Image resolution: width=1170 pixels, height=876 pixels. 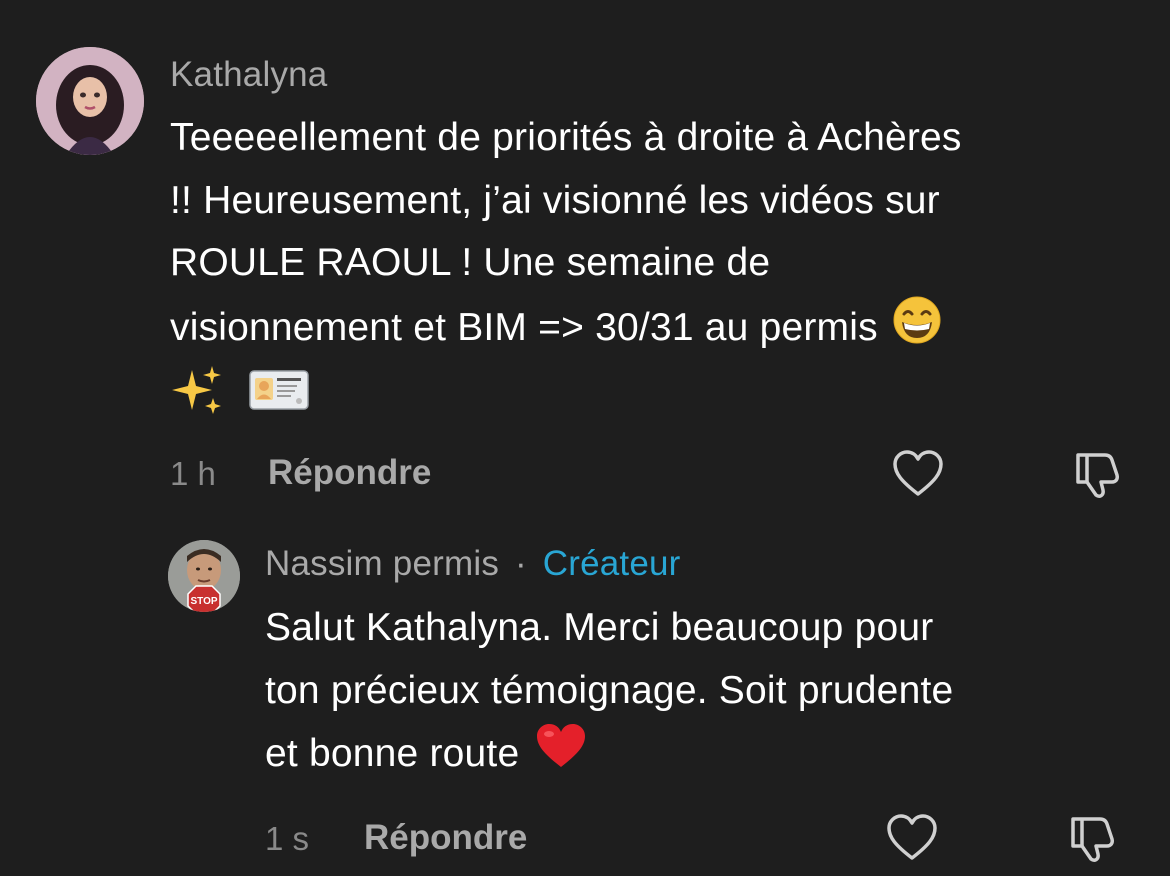 I want to click on comment-text-line-with-emoji: et bonne route, so click(x=609, y=756).